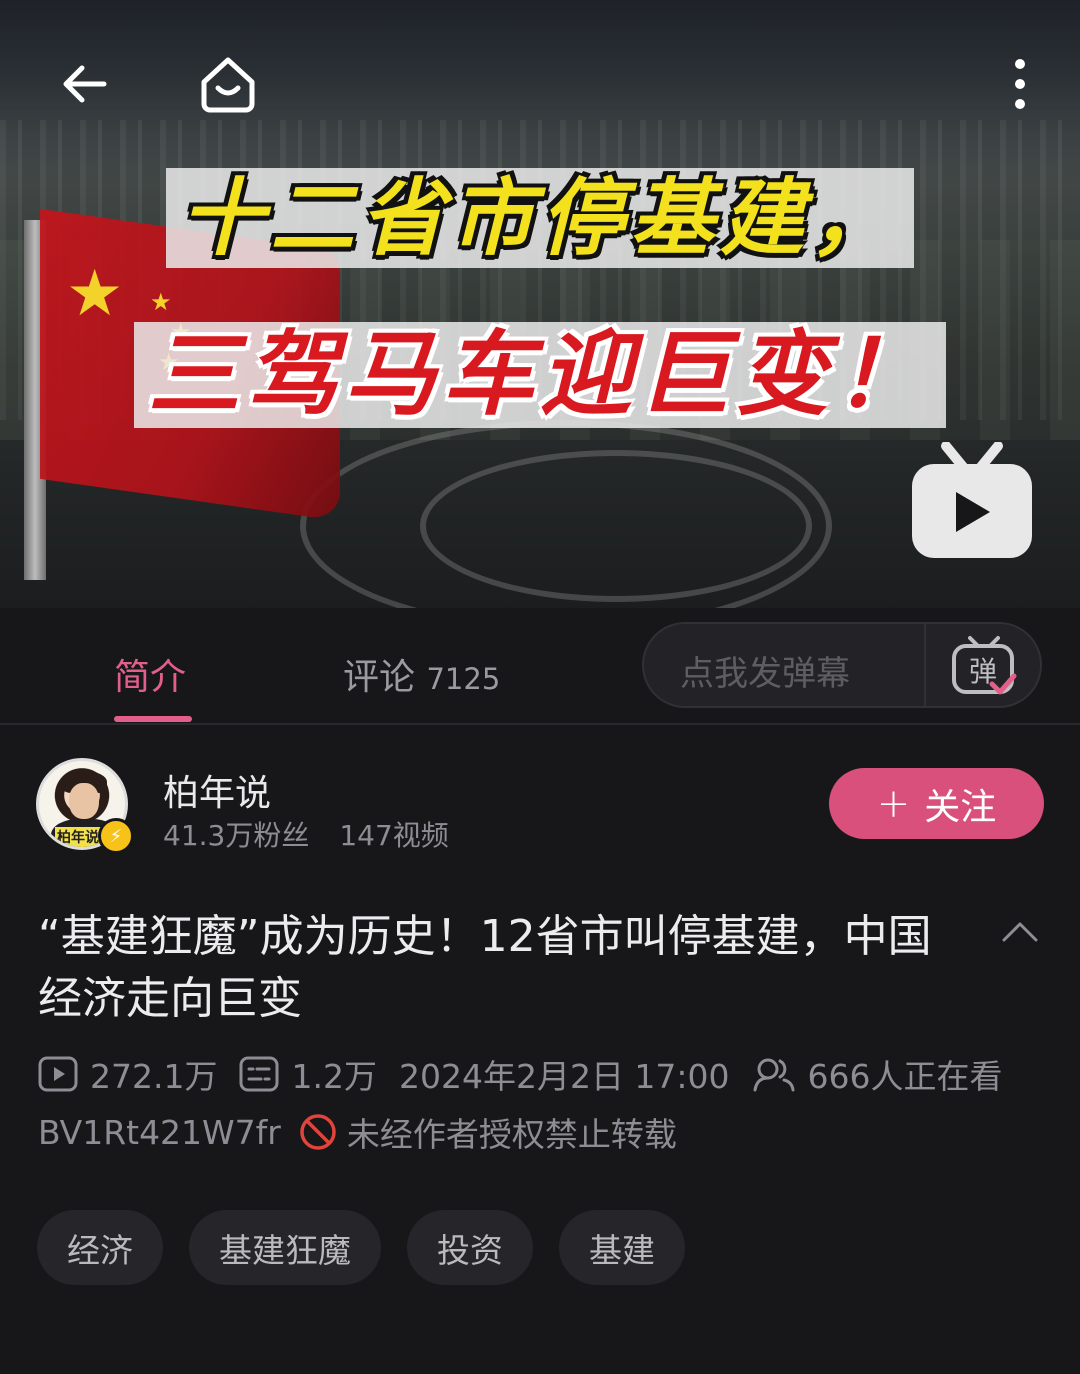  I want to click on tag-chip: 经济, so click(100, 1247).